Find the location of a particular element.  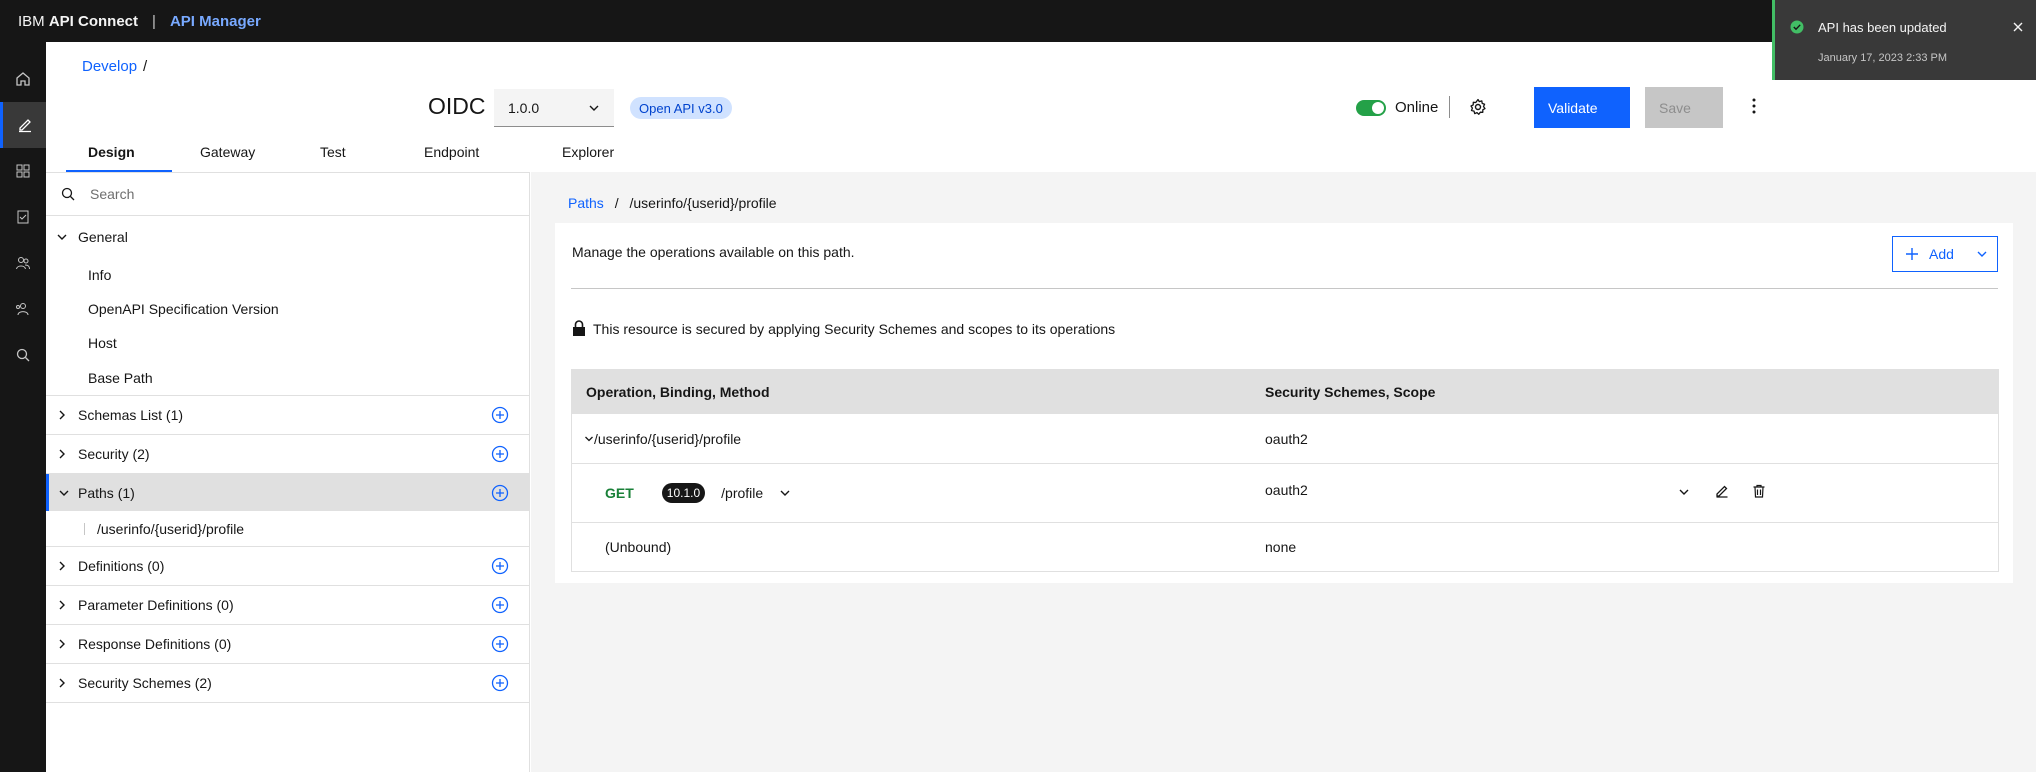

save-button: Save is located at coordinates (1684, 107).